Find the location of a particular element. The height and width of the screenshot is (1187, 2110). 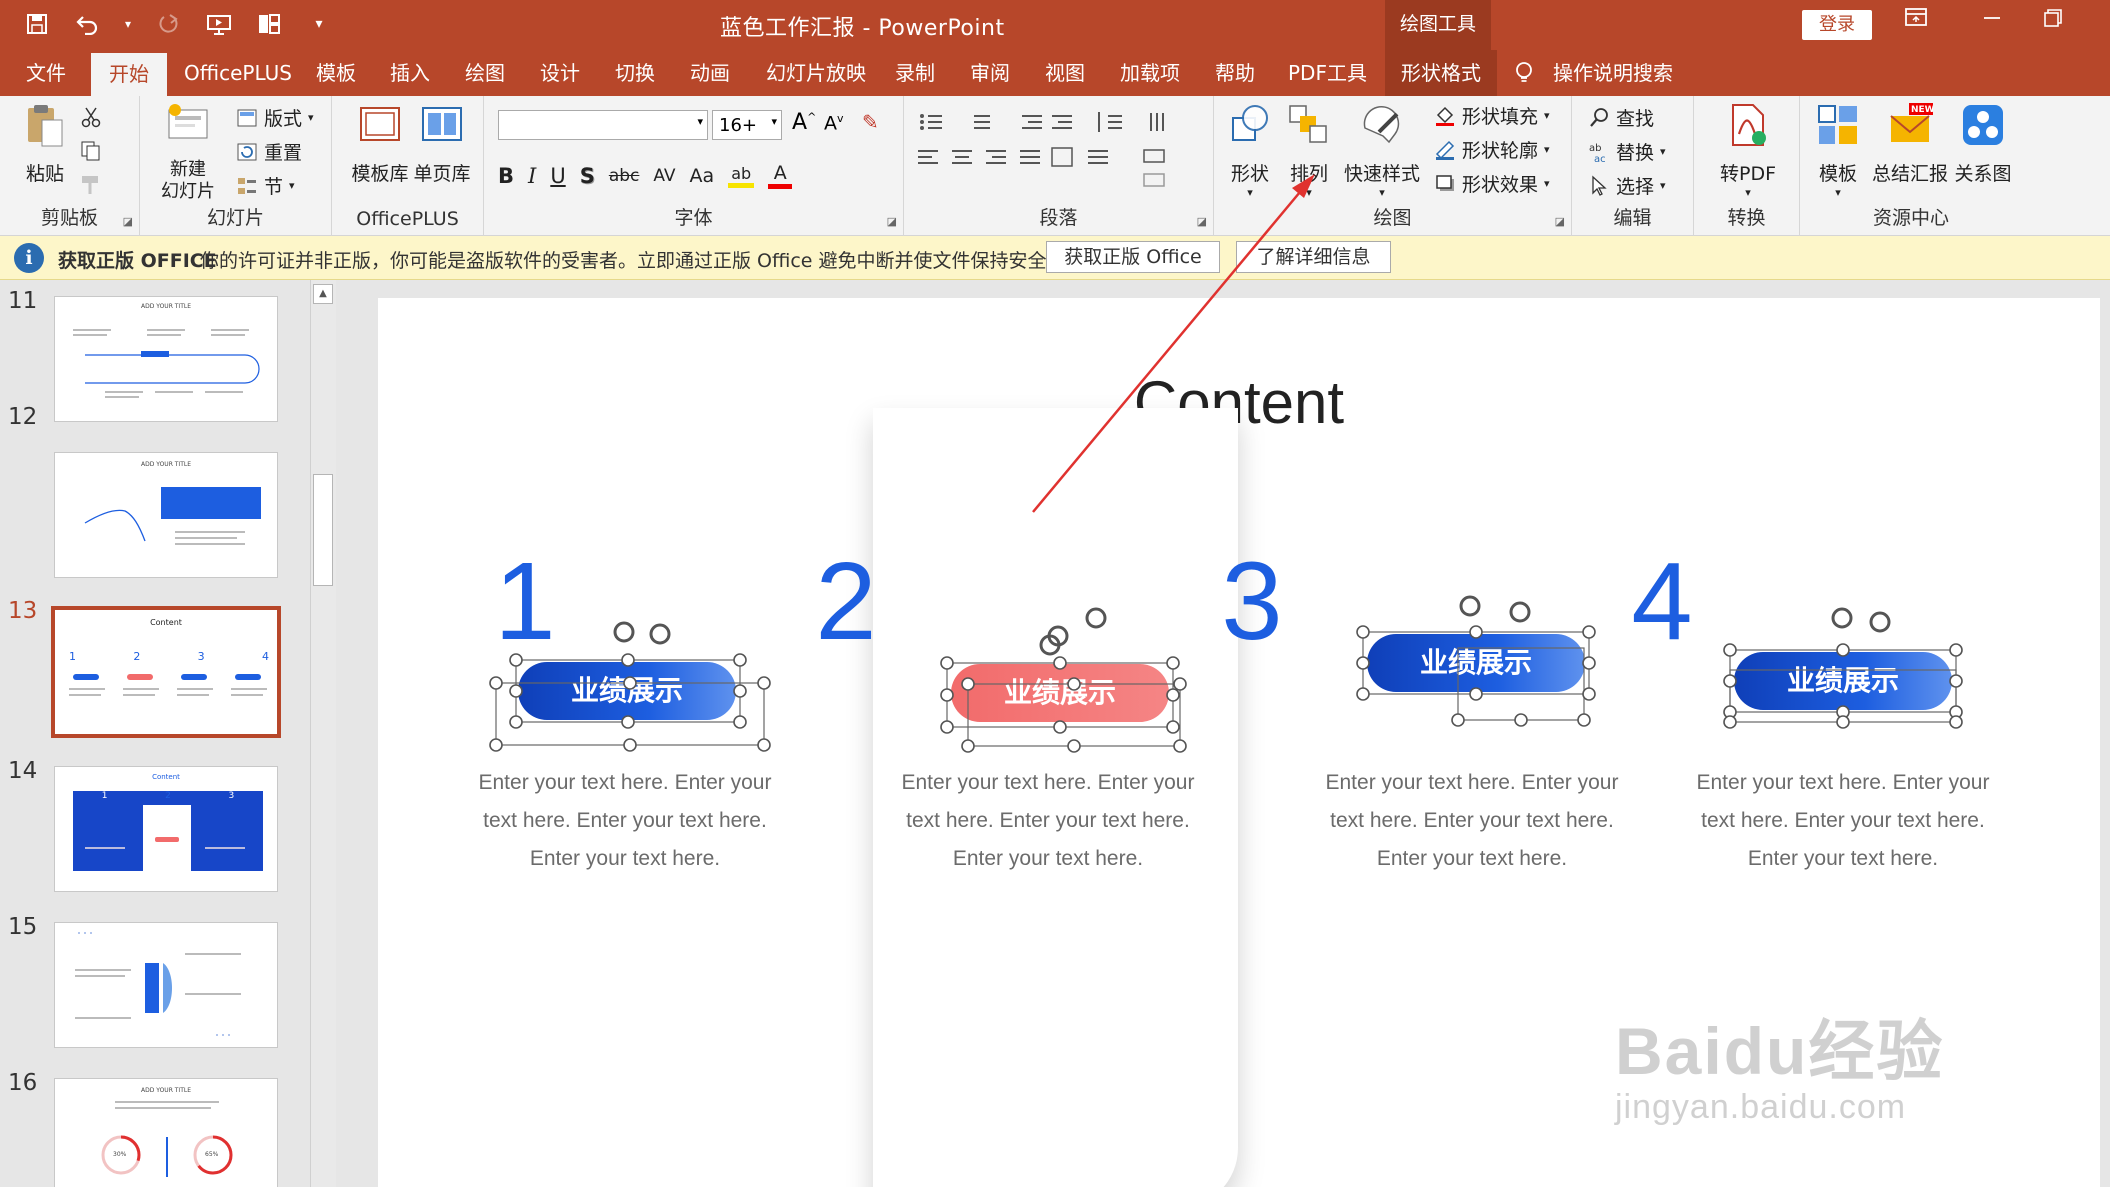

tab-shape-format: 形状格式 is located at coordinates (1441, 73).